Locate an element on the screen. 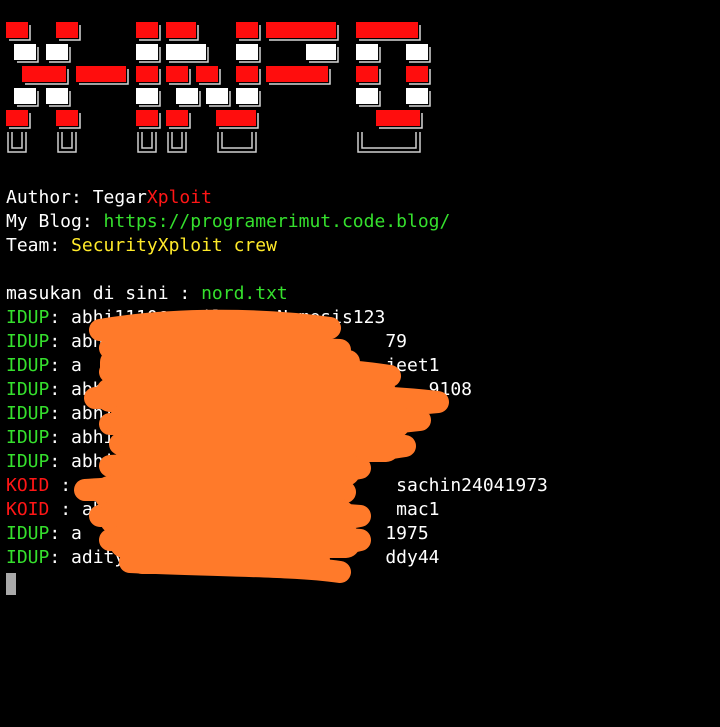 Image resolution: width=720 pixels, height=727 pixels. prompt-label: masukan di sini : is located at coordinates (104, 293).